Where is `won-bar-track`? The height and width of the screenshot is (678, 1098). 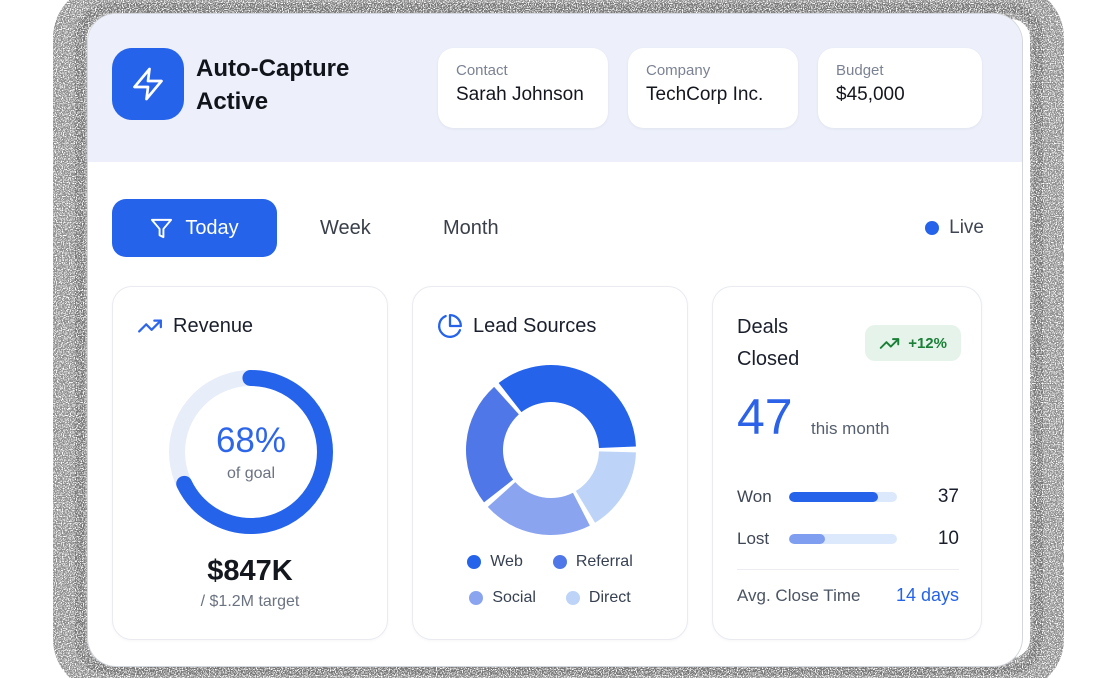 won-bar-track is located at coordinates (843, 497).